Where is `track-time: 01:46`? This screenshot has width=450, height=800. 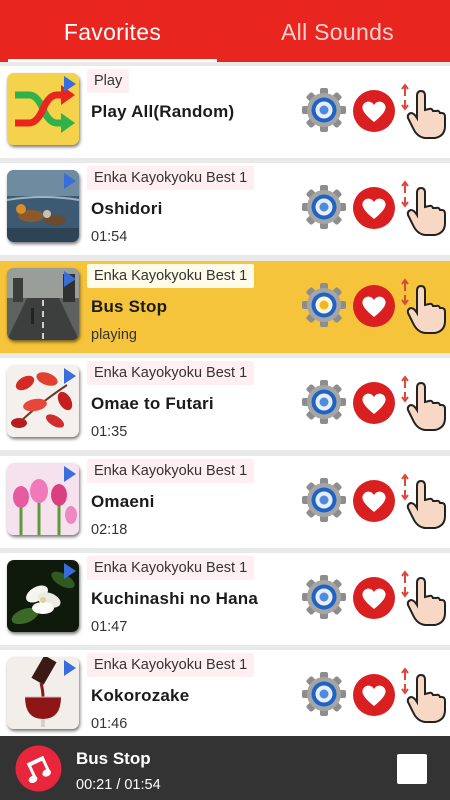 track-time: 01:46 is located at coordinates (109, 724).